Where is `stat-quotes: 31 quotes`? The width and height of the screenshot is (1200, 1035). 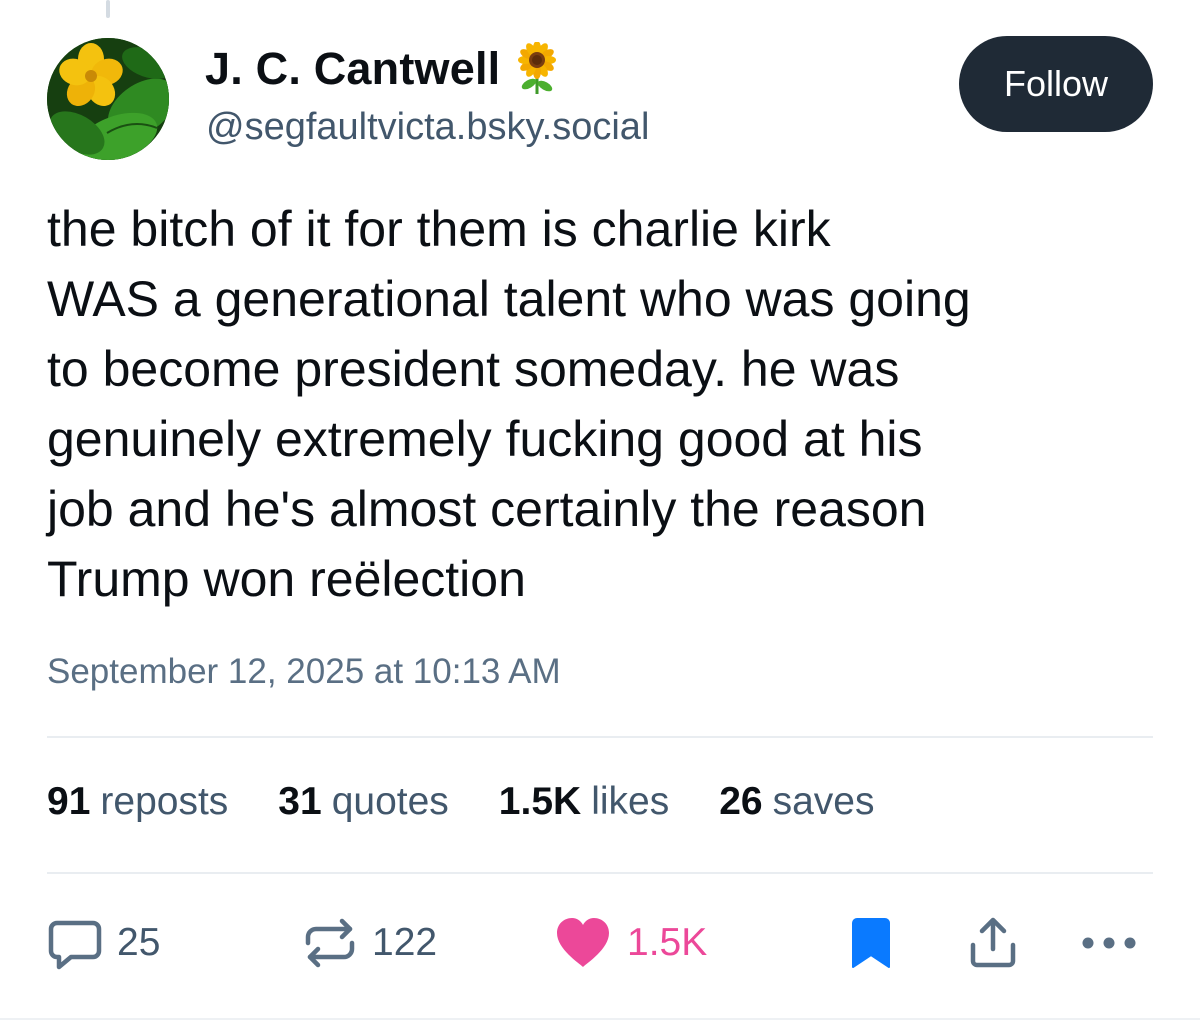
stat-quotes: 31 quotes is located at coordinates (363, 802).